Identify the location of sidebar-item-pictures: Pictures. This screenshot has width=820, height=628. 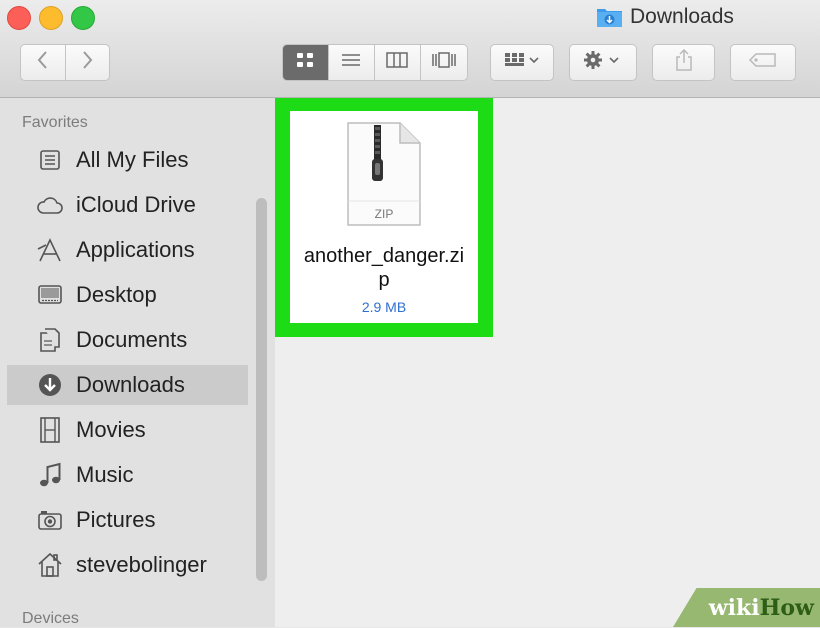
(127, 520).